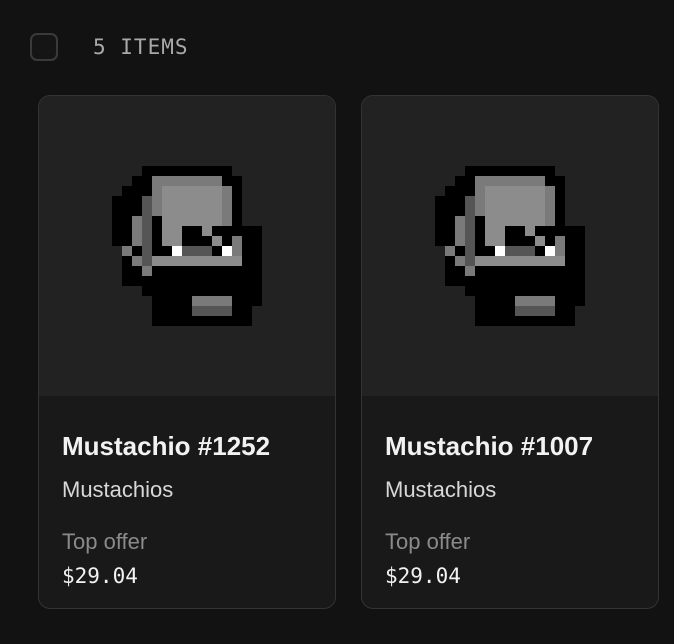 The image size is (674, 644). What do you see at coordinates (510, 446) in the screenshot?
I see `nft-title: Mustachio #1007` at bounding box center [510, 446].